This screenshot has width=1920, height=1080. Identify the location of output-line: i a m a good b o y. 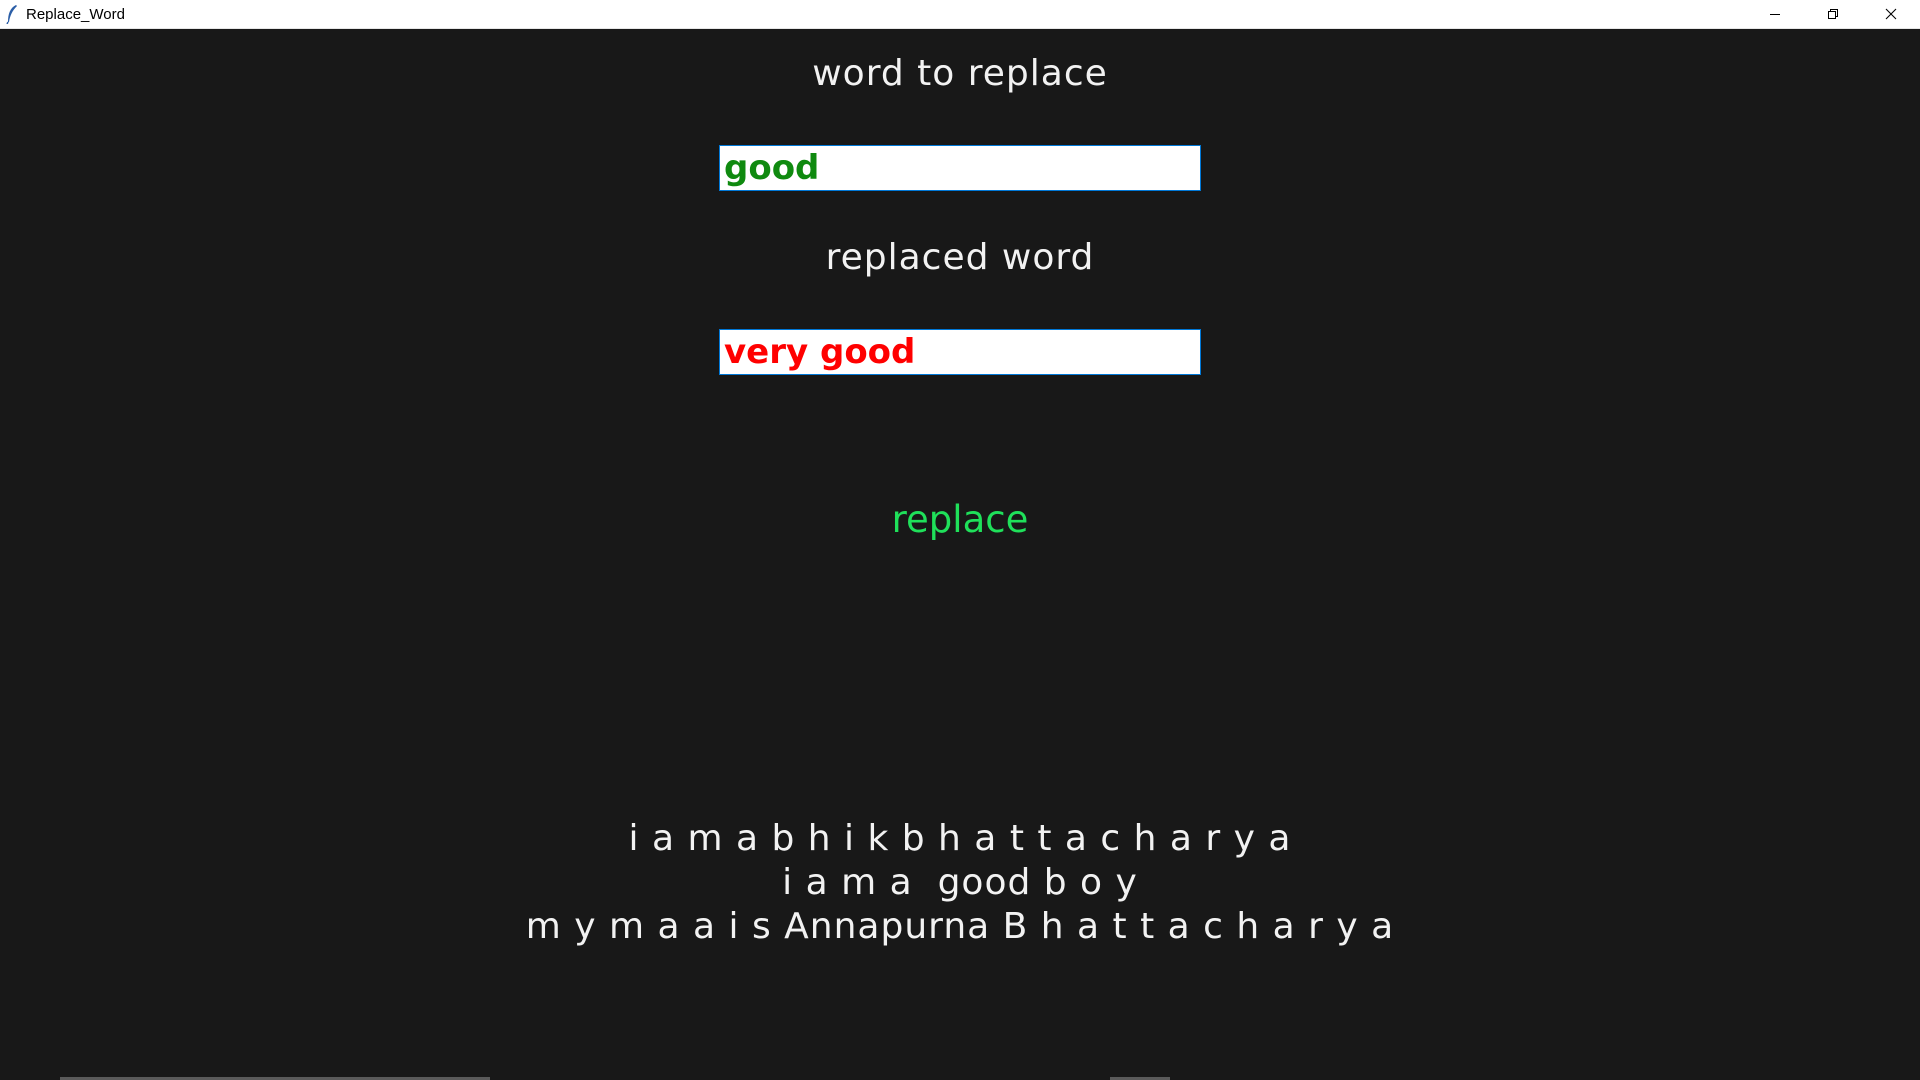
(960, 882).